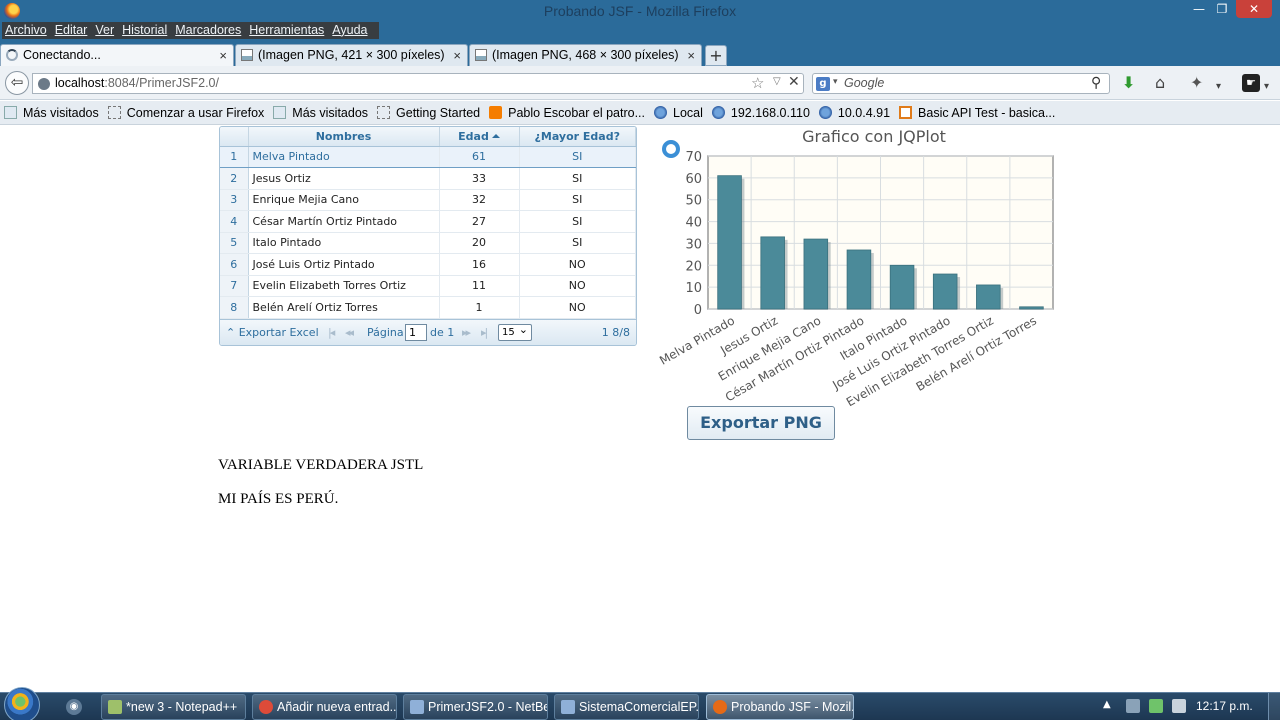  What do you see at coordinates (1128, 83) in the screenshot?
I see `download-icon: ⬇` at bounding box center [1128, 83].